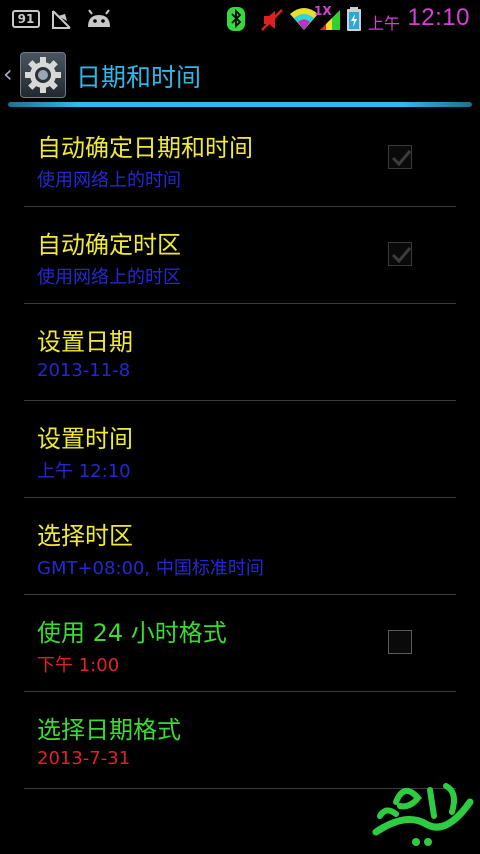 This screenshot has width=480, height=854. What do you see at coordinates (240, 255) in the screenshot?
I see `setting-auto-timezone: 自动确定时区 使用网络上的时区` at bounding box center [240, 255].